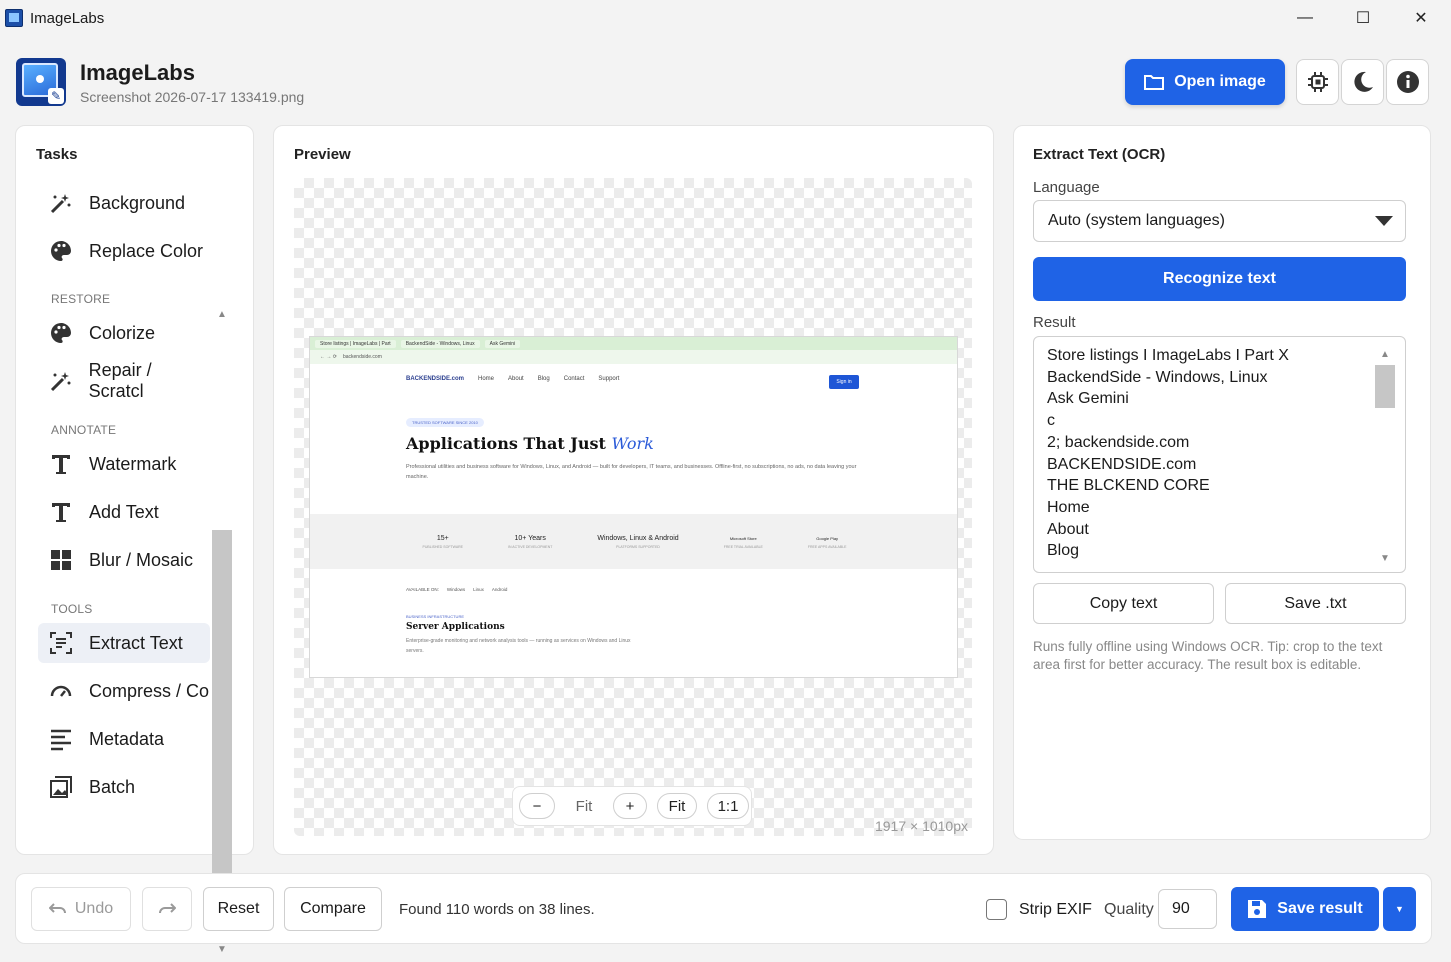  Describe the element at coordinates (677, 806) in the screenshot. I see `fit-button: Fit` at that location.